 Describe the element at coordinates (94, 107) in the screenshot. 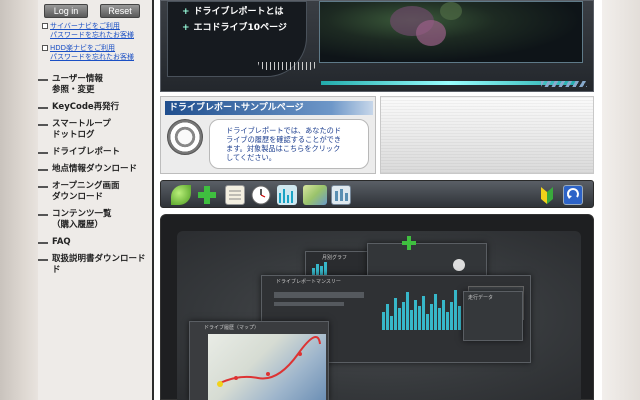

I see `sidebar-item-keycode: KeyCode再発行` at that location.